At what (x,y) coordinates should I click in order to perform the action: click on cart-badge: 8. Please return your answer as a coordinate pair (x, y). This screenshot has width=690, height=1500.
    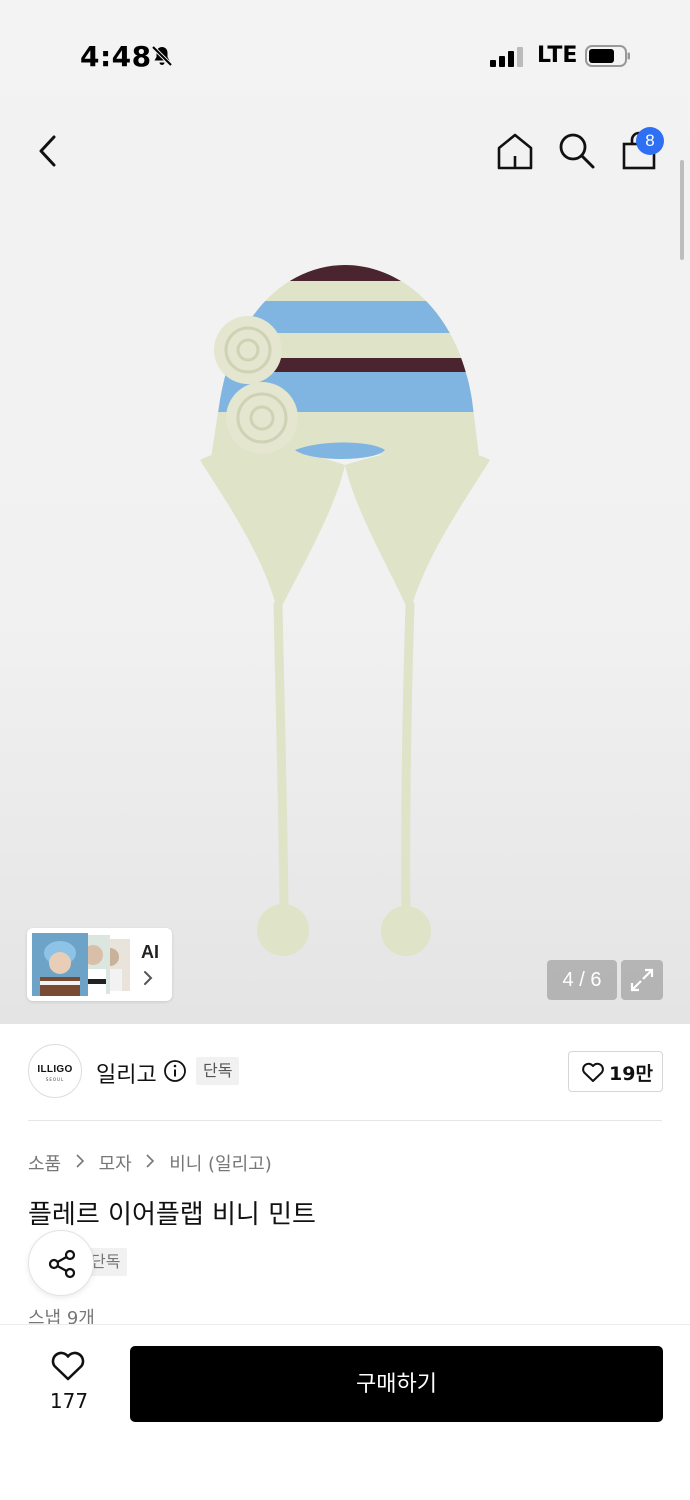
    Looking at the image, I should click on (650, 141).